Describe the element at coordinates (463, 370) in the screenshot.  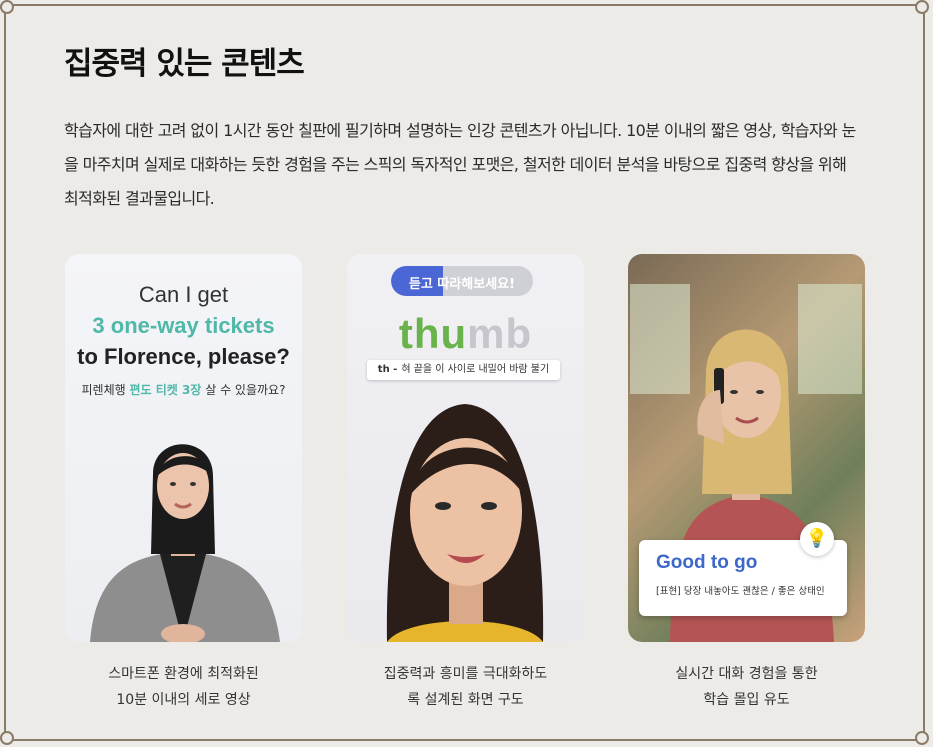
I see `pronunciation-hint: th -혀 끝을 이 사이로 내밀어 바람 불기` at that location.